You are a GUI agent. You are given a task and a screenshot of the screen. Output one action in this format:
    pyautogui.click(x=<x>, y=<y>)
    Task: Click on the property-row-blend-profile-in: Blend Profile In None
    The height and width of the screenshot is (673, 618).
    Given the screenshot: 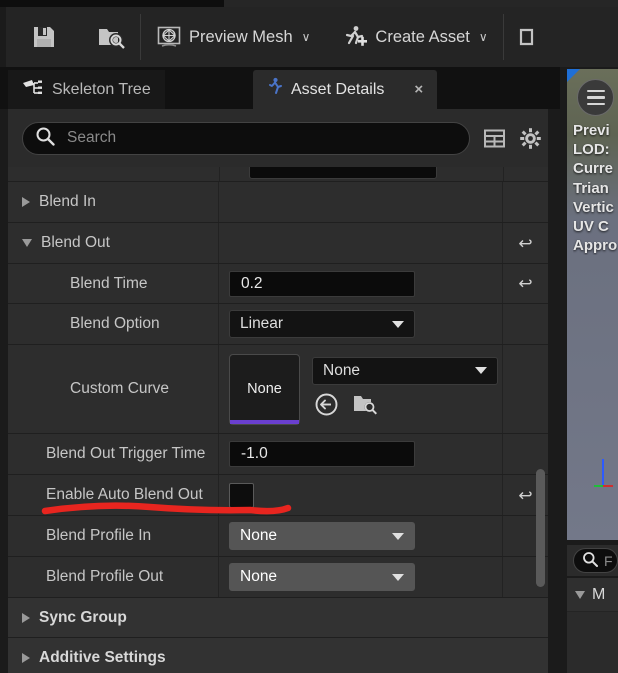 What is the action you would take?
    pyautogui.click(x=278, y=536)
    